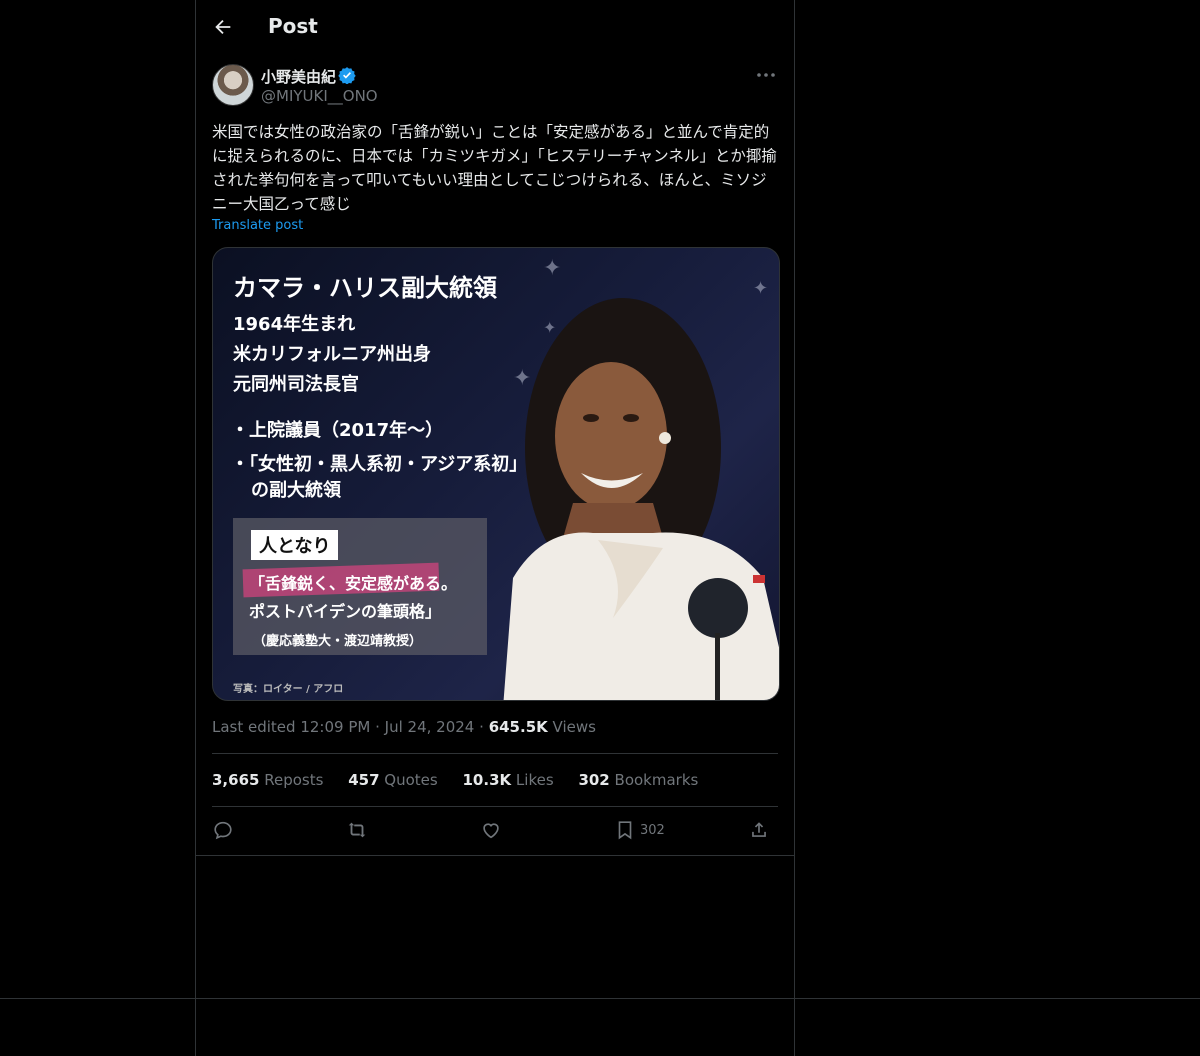  Describe the element at coordinates (345, 611) in the screenshot. I see `quote-line: ポストバイデンの筆頭格」` at that location.